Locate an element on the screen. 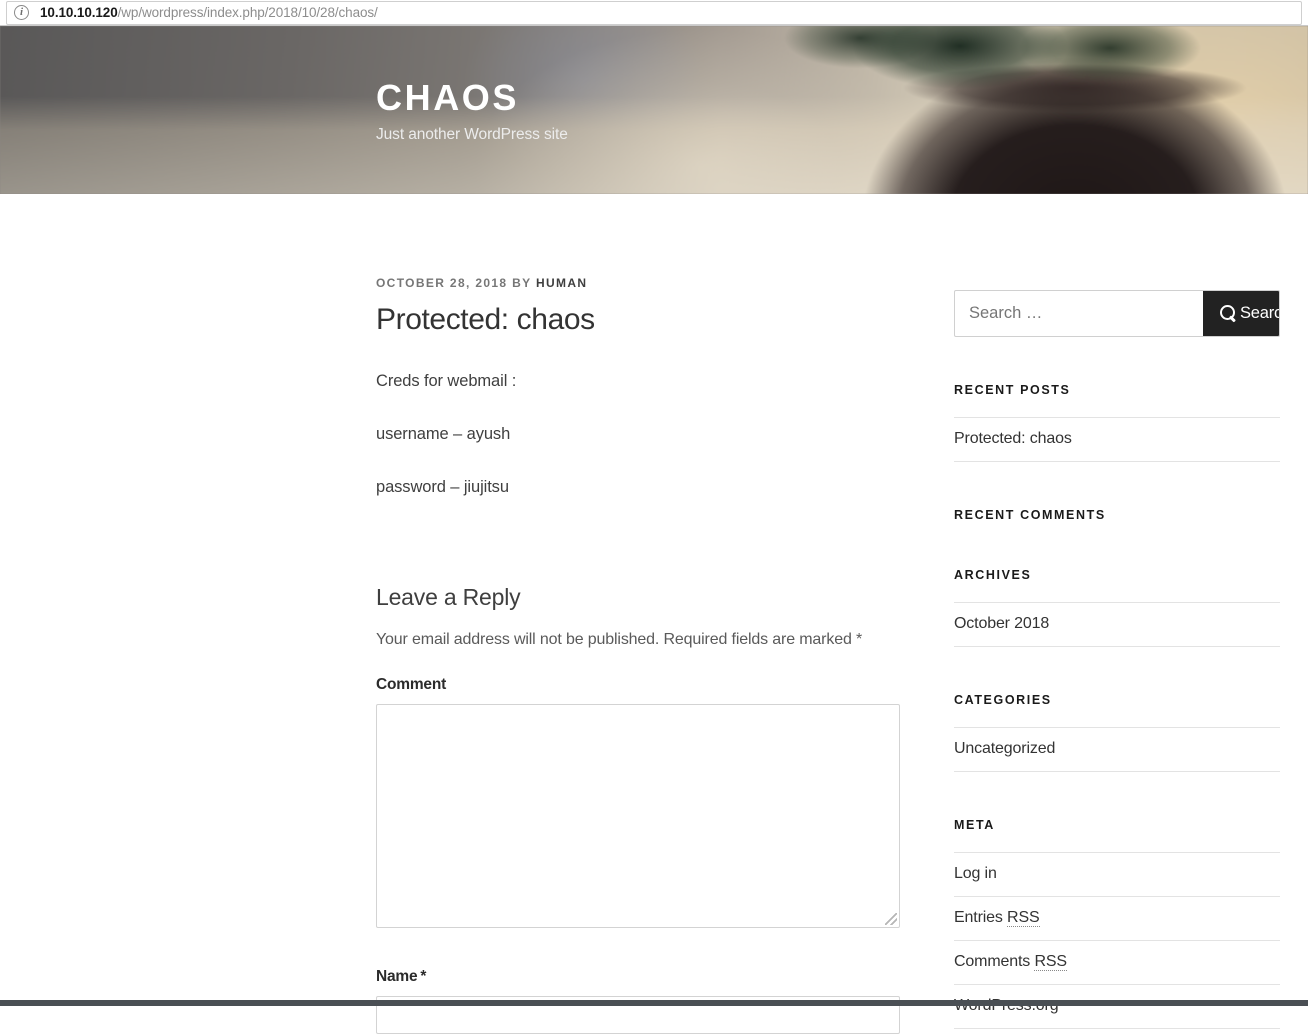 This screenshot has height=1034, width=1308. site-title: CHAOS is located at coordinates (472, 98).